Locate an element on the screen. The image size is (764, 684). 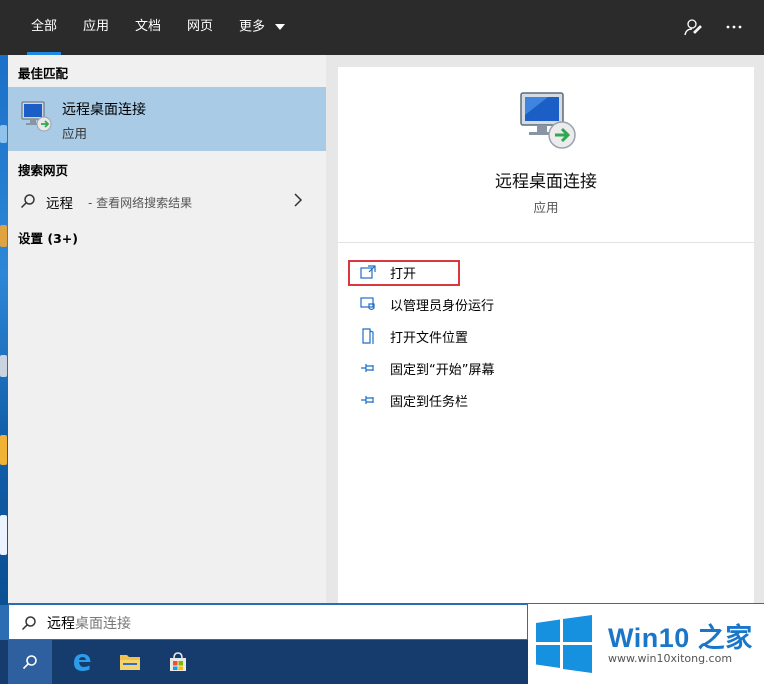
tab-more: 更多 is located at coordinates (262, 27).